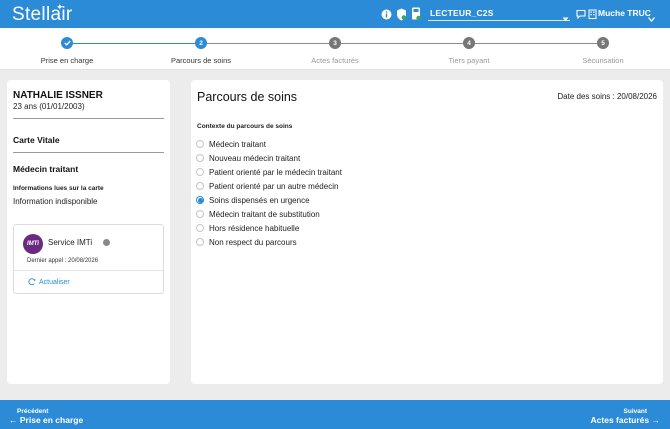 This screenshot has width=670, height=429. What do you see at coordinates (67, 43) in the screenshot?
I see `step-1-done-icon` at bounding box center [67, 43].